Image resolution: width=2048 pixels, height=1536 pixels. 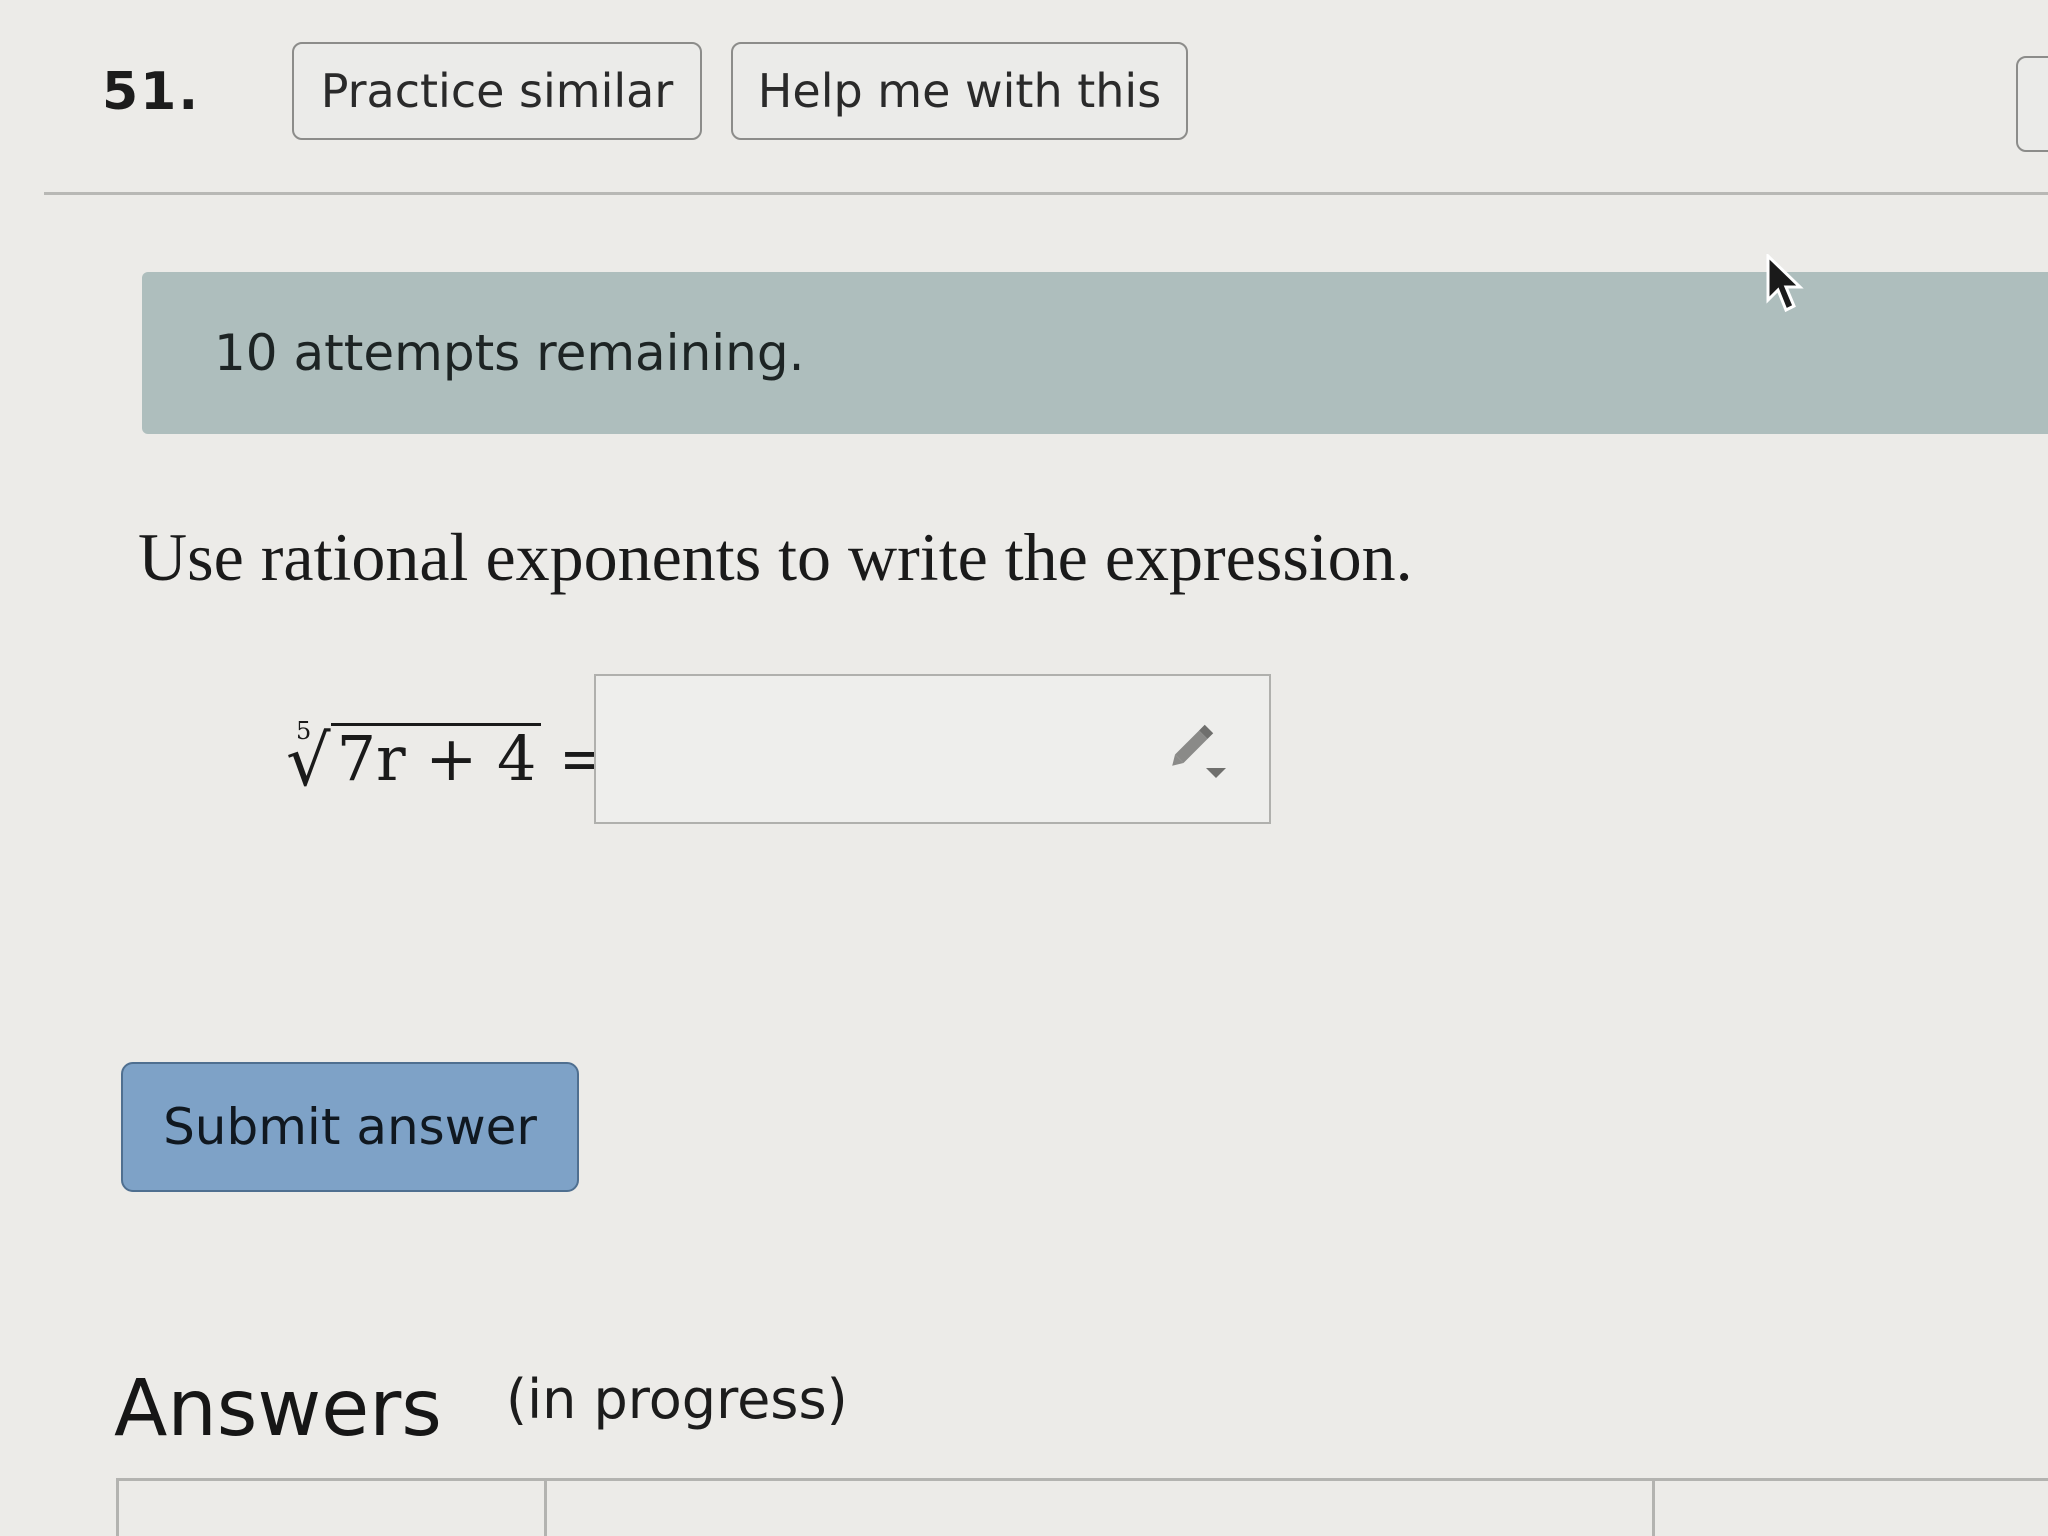 What do you see at coordinates (497, 91) in the screenshot?
I see `practice-similar-button: Practice similar` at bounding box center [497, 91].